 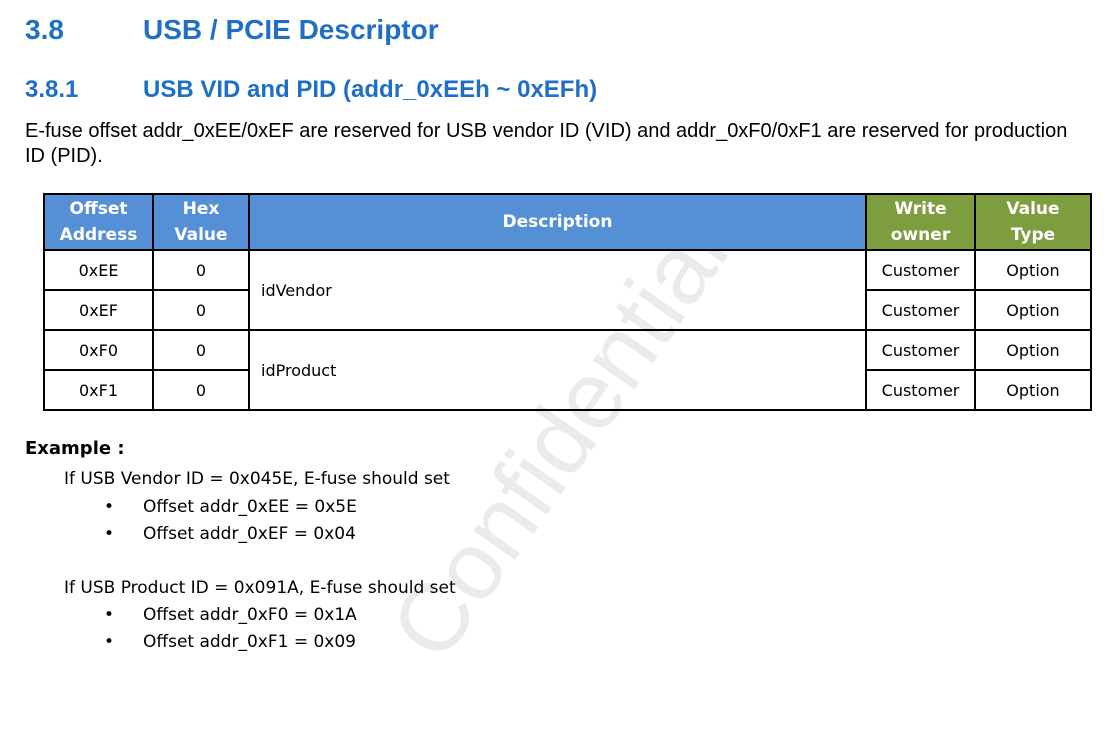 I want to click on table-row: 0xF0 0 idProduct Customer Option, so click(x=567, y=370).